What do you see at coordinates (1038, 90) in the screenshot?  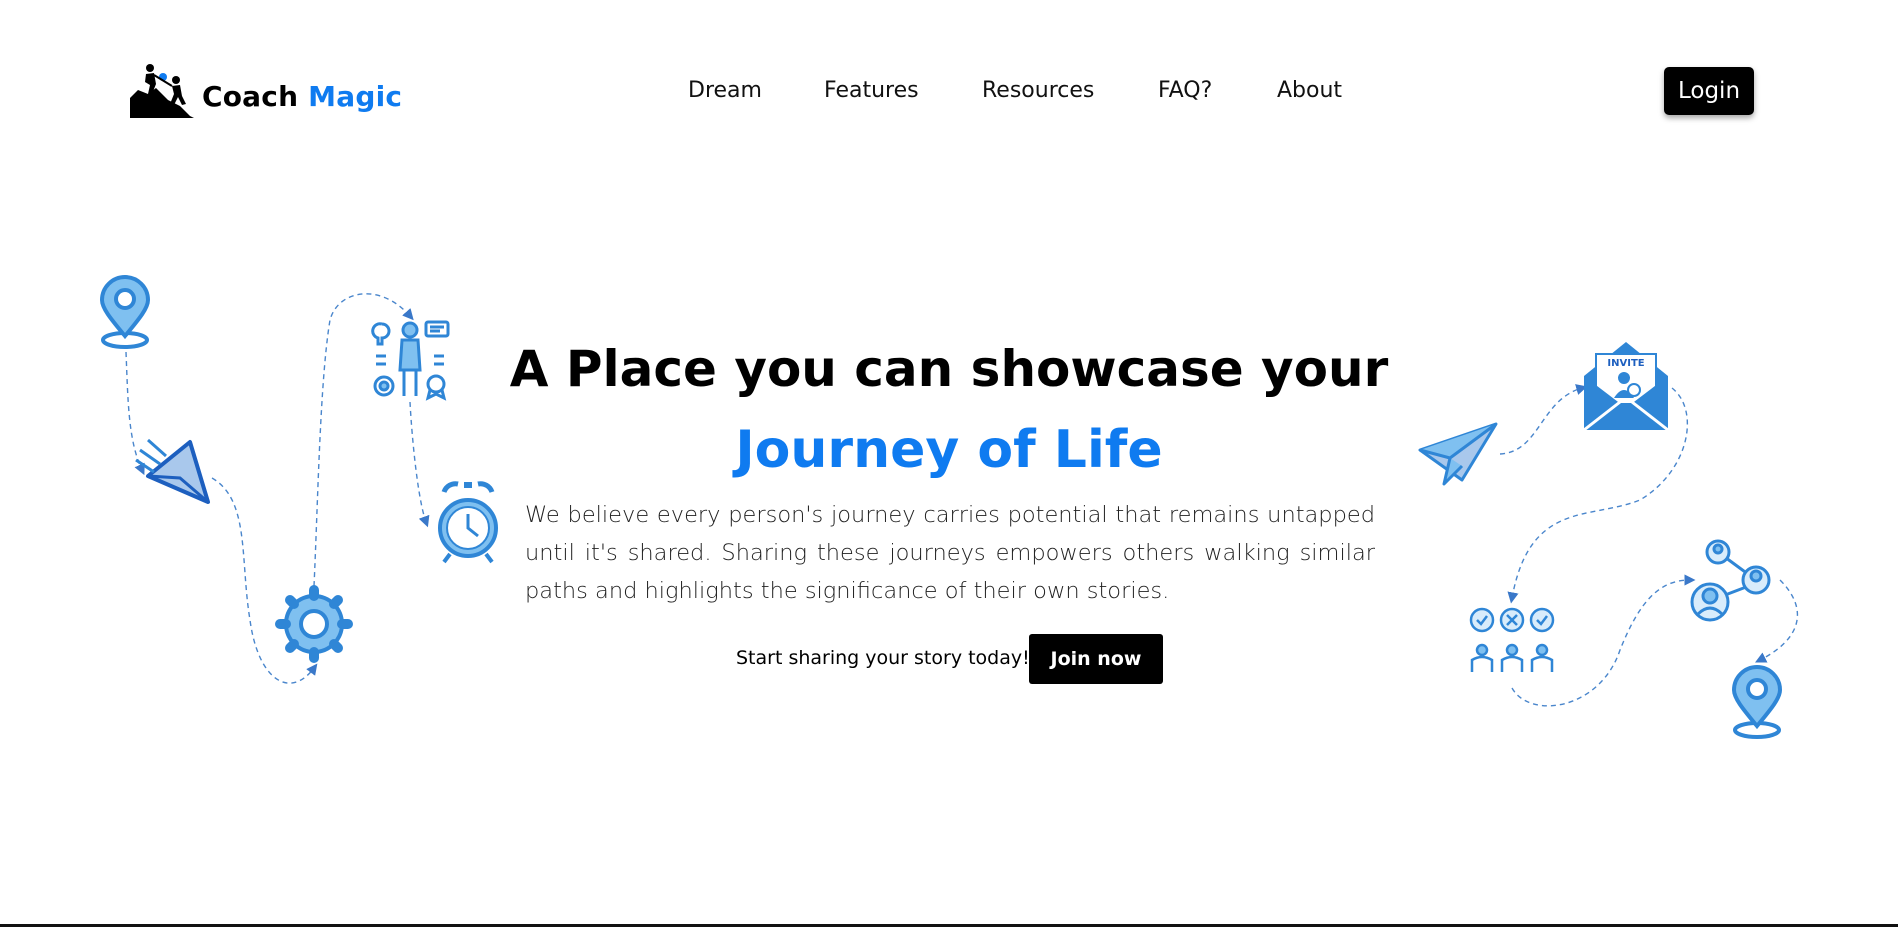 I see `nav-resources: Resources` at bounding box center [1038, 90].